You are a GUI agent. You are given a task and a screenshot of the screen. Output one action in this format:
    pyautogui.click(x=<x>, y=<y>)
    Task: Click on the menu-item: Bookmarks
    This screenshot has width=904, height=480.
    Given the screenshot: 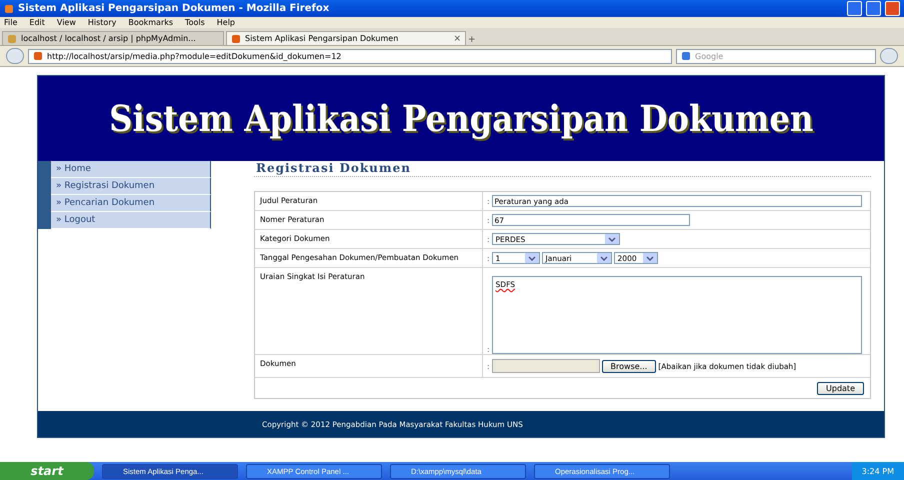 What is the action you would take?
    pyautogui.click(x=151, y=22)
    